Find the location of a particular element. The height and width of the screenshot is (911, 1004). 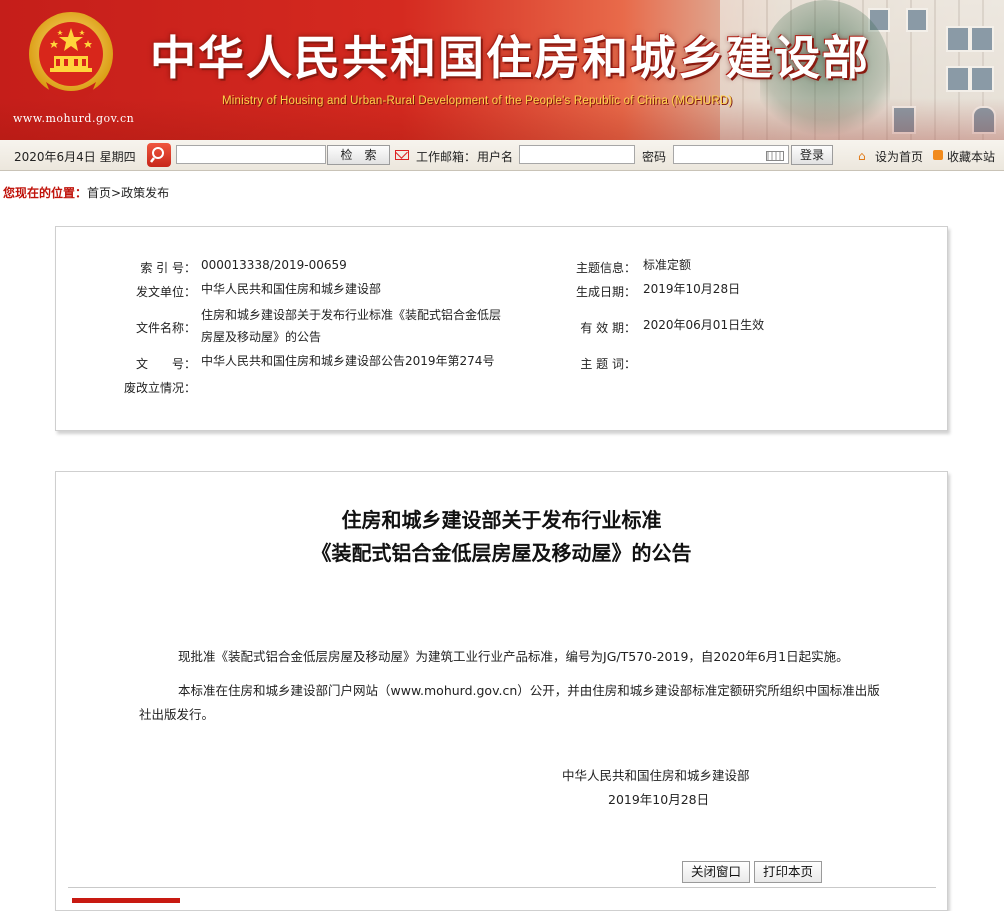

mail-label: 工作邮箱： is located at coordinates (446, 157).